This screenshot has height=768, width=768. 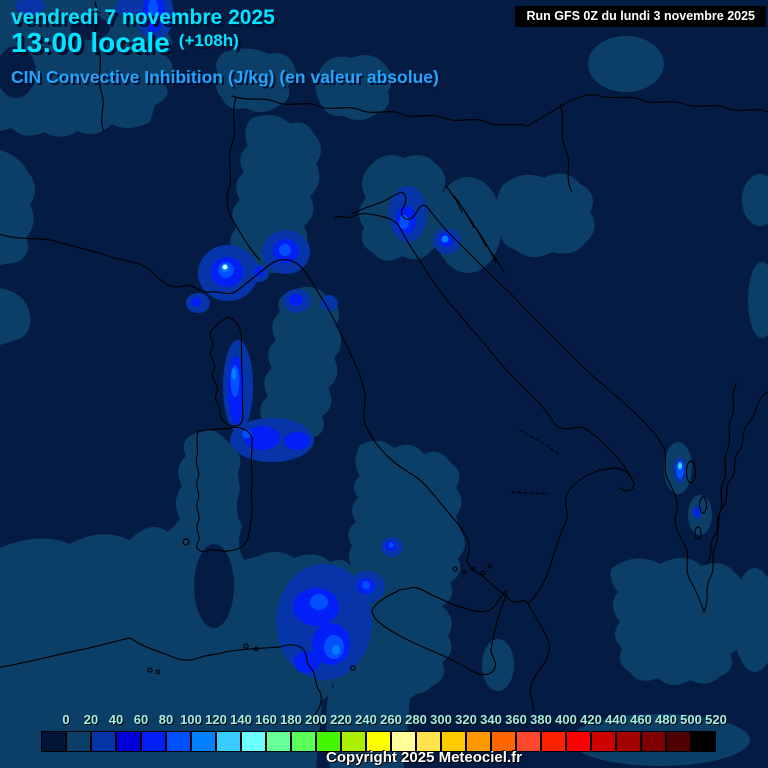 What do you see at coordinates (424, 757) in the screenshot?
I see `copyright-notice: Copyright 2025 Meteociel.fr` at bounding box center [424, 757].